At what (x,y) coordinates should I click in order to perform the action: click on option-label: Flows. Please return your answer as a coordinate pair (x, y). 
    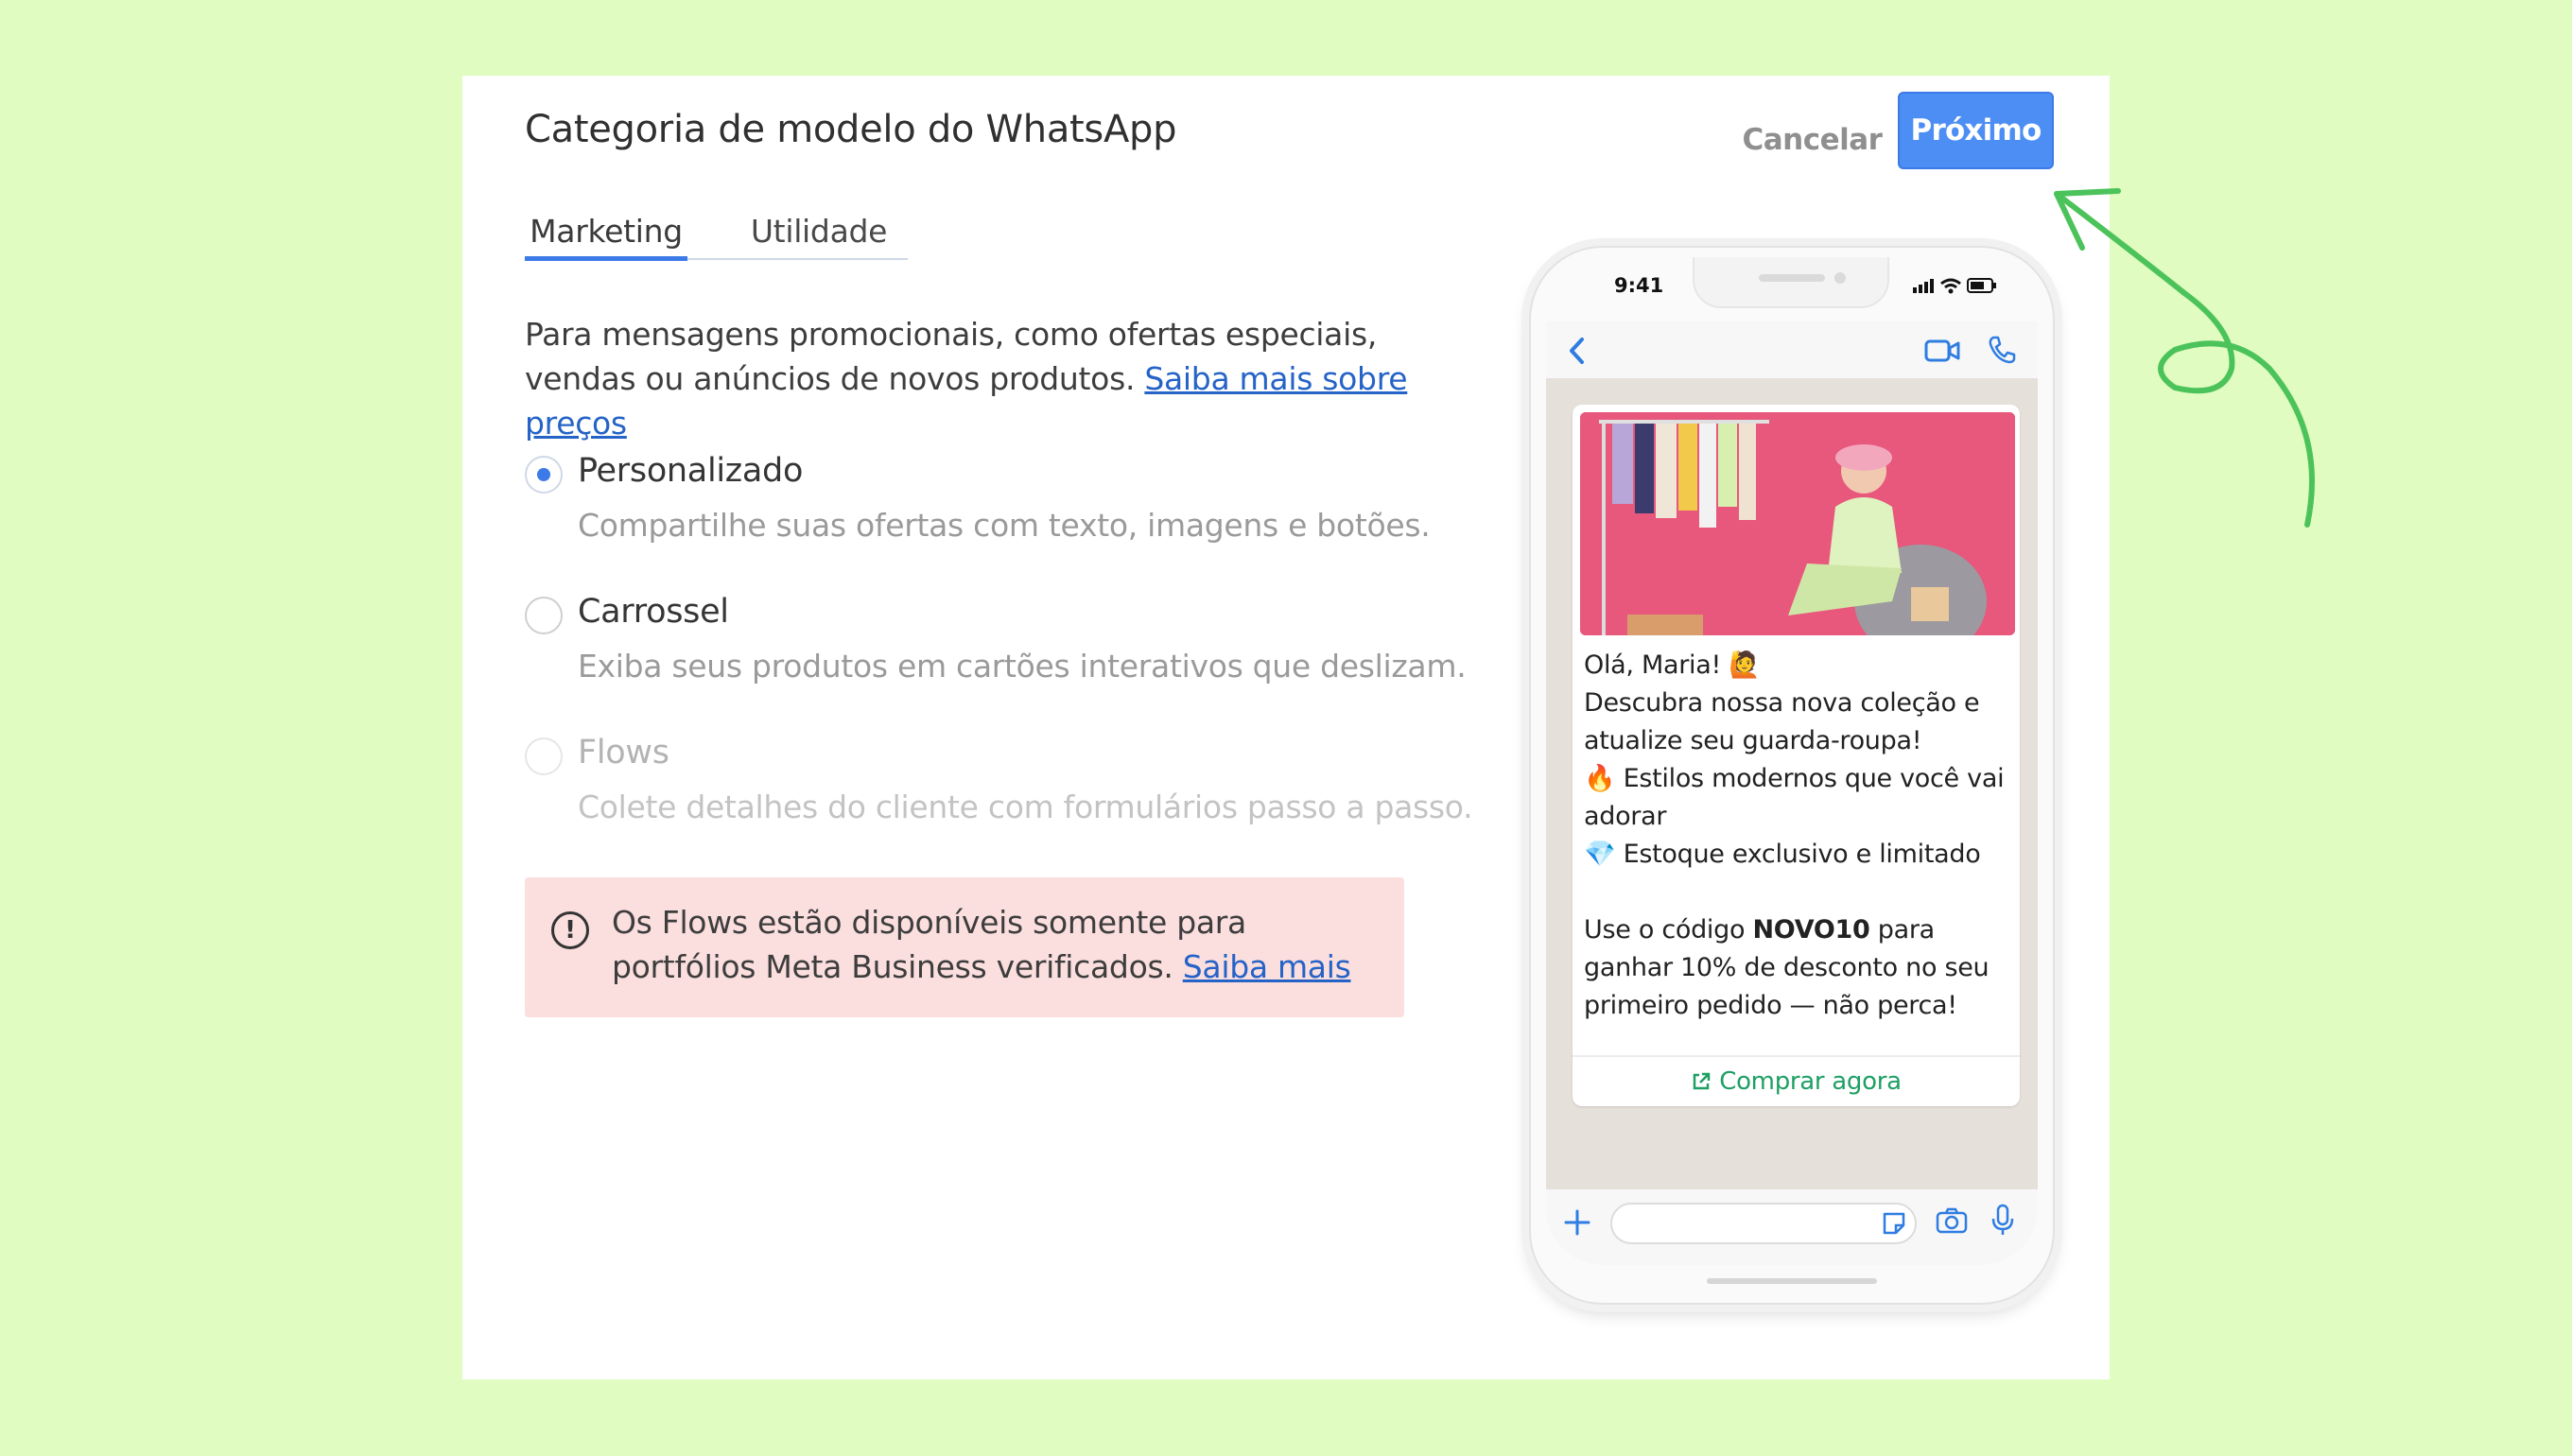
    Looking at the image, I should click on (623, 752).